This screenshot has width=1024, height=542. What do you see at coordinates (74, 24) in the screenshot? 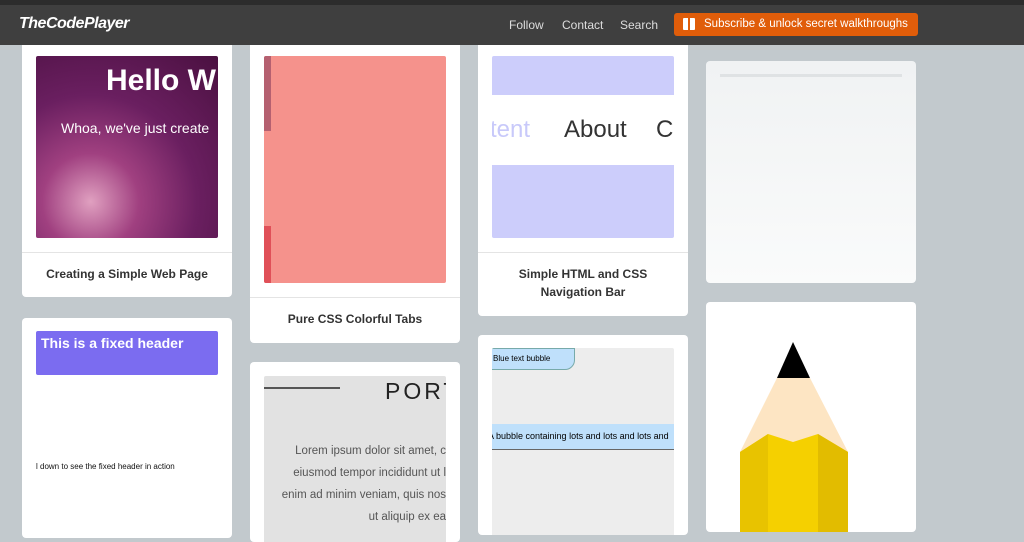
I see `logo: TheCodePlayer` at bounding box center [74, 24].